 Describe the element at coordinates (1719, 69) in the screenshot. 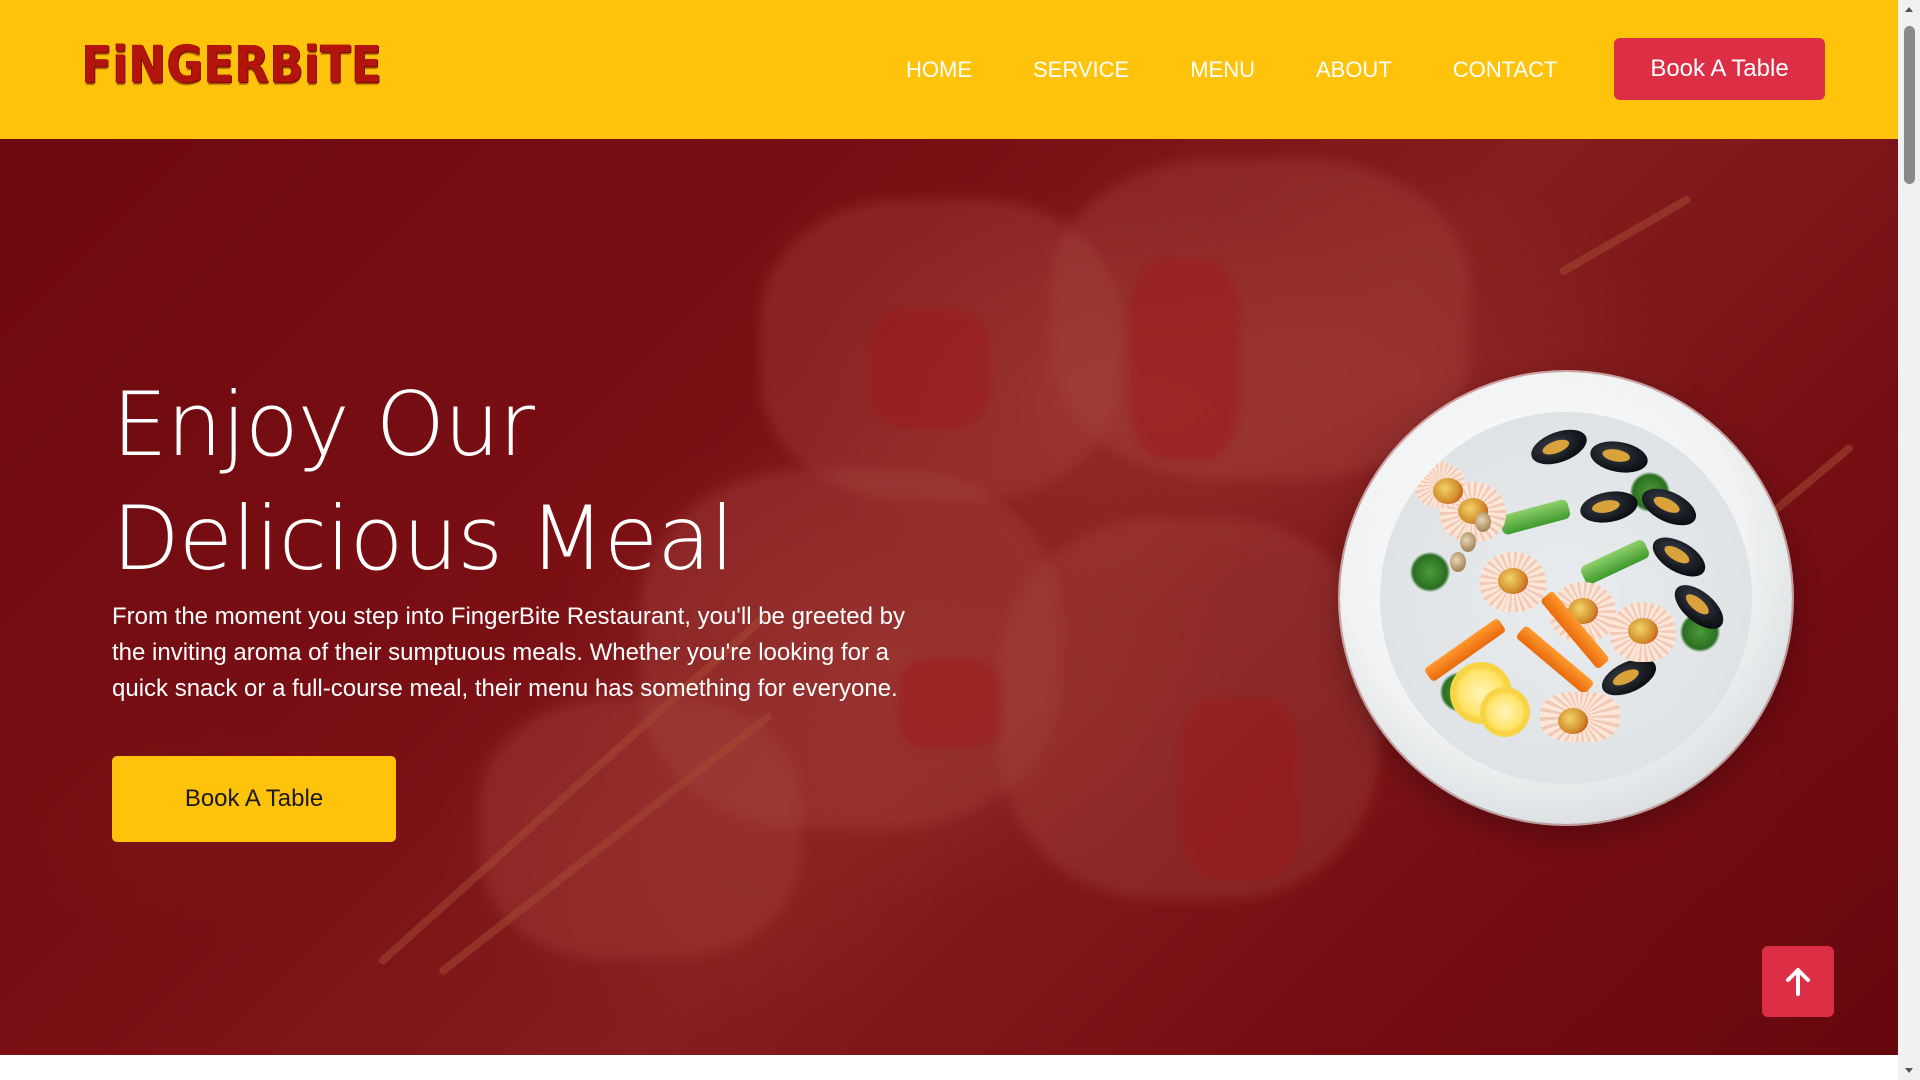

I see `book-table-button-header: Book A Table` at that location.